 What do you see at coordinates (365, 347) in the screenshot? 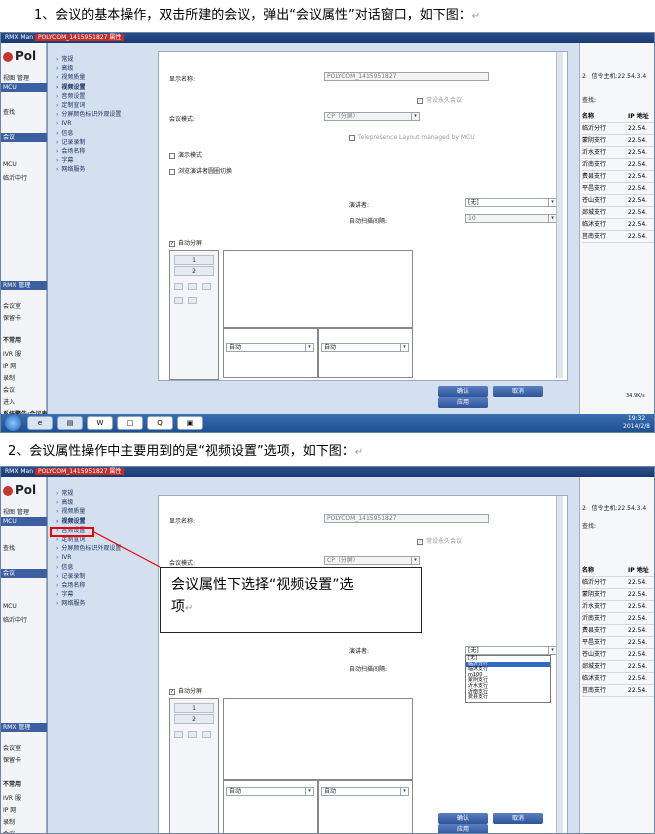
I see `cell-right-select: 自动 ▾` at bounding box center [365, 347].